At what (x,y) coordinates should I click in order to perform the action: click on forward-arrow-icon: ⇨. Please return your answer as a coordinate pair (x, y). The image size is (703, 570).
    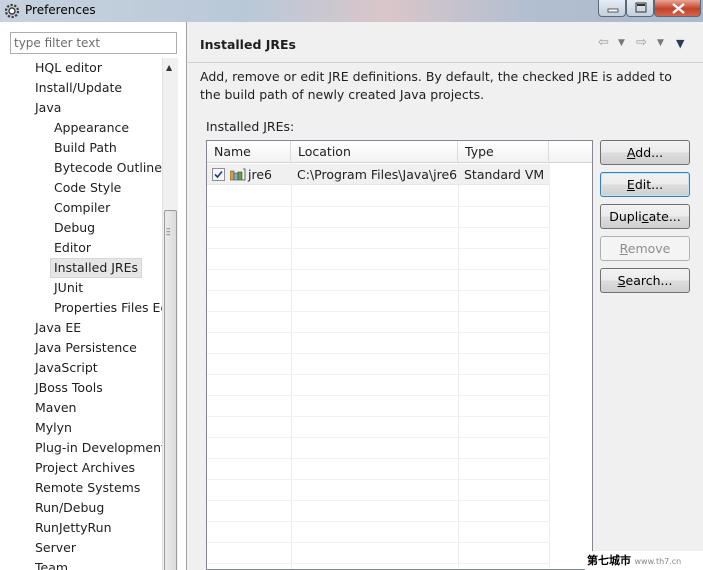
    Looking at the image, I should click on (641, 42).